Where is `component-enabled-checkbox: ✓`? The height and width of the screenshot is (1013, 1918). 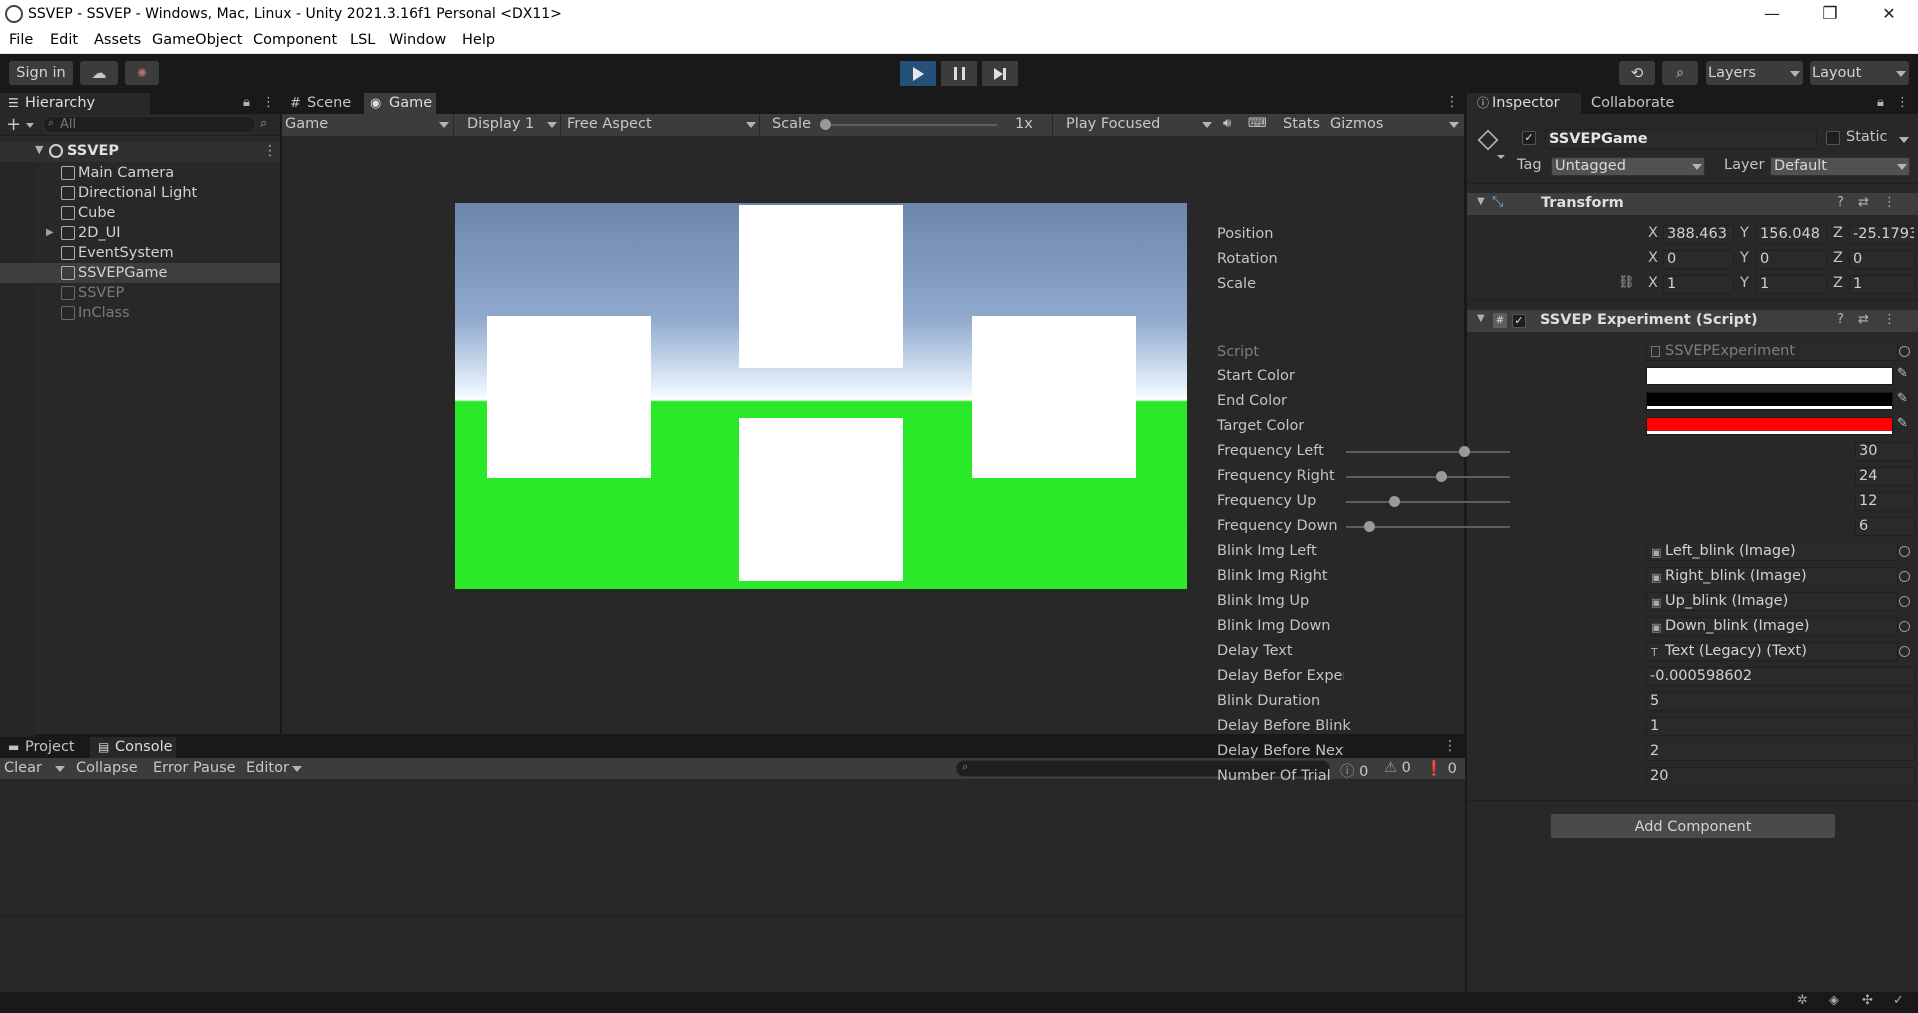
component-enabled-checkbox: ✓ is located at coordinates (1519, 321).